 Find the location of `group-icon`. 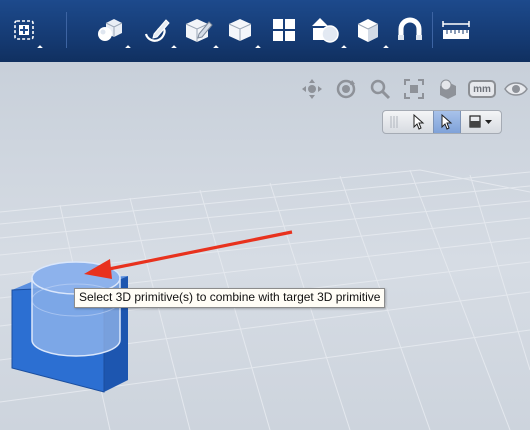

group-icon is located at coordinates (368, 30).